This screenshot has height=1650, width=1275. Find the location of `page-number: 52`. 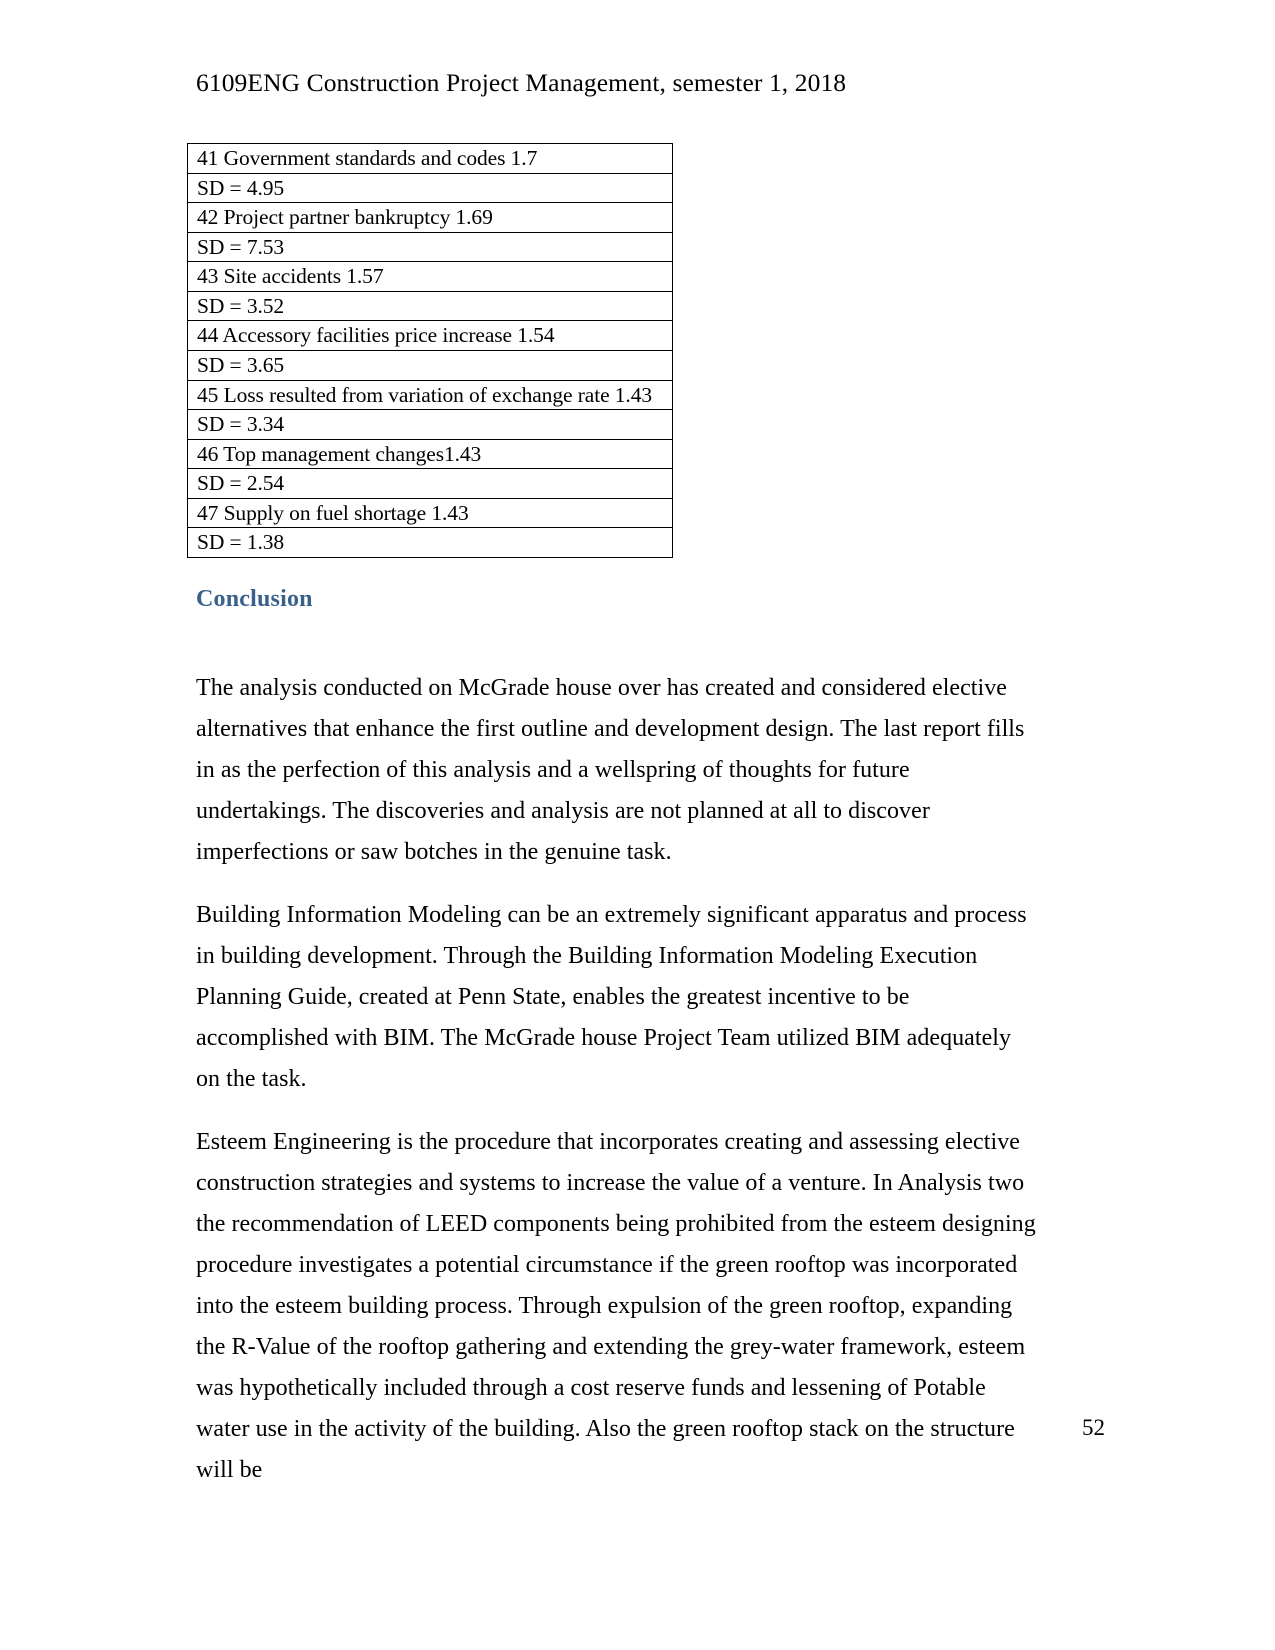

page-number: 52 is located at coordinates (1093, 1427).